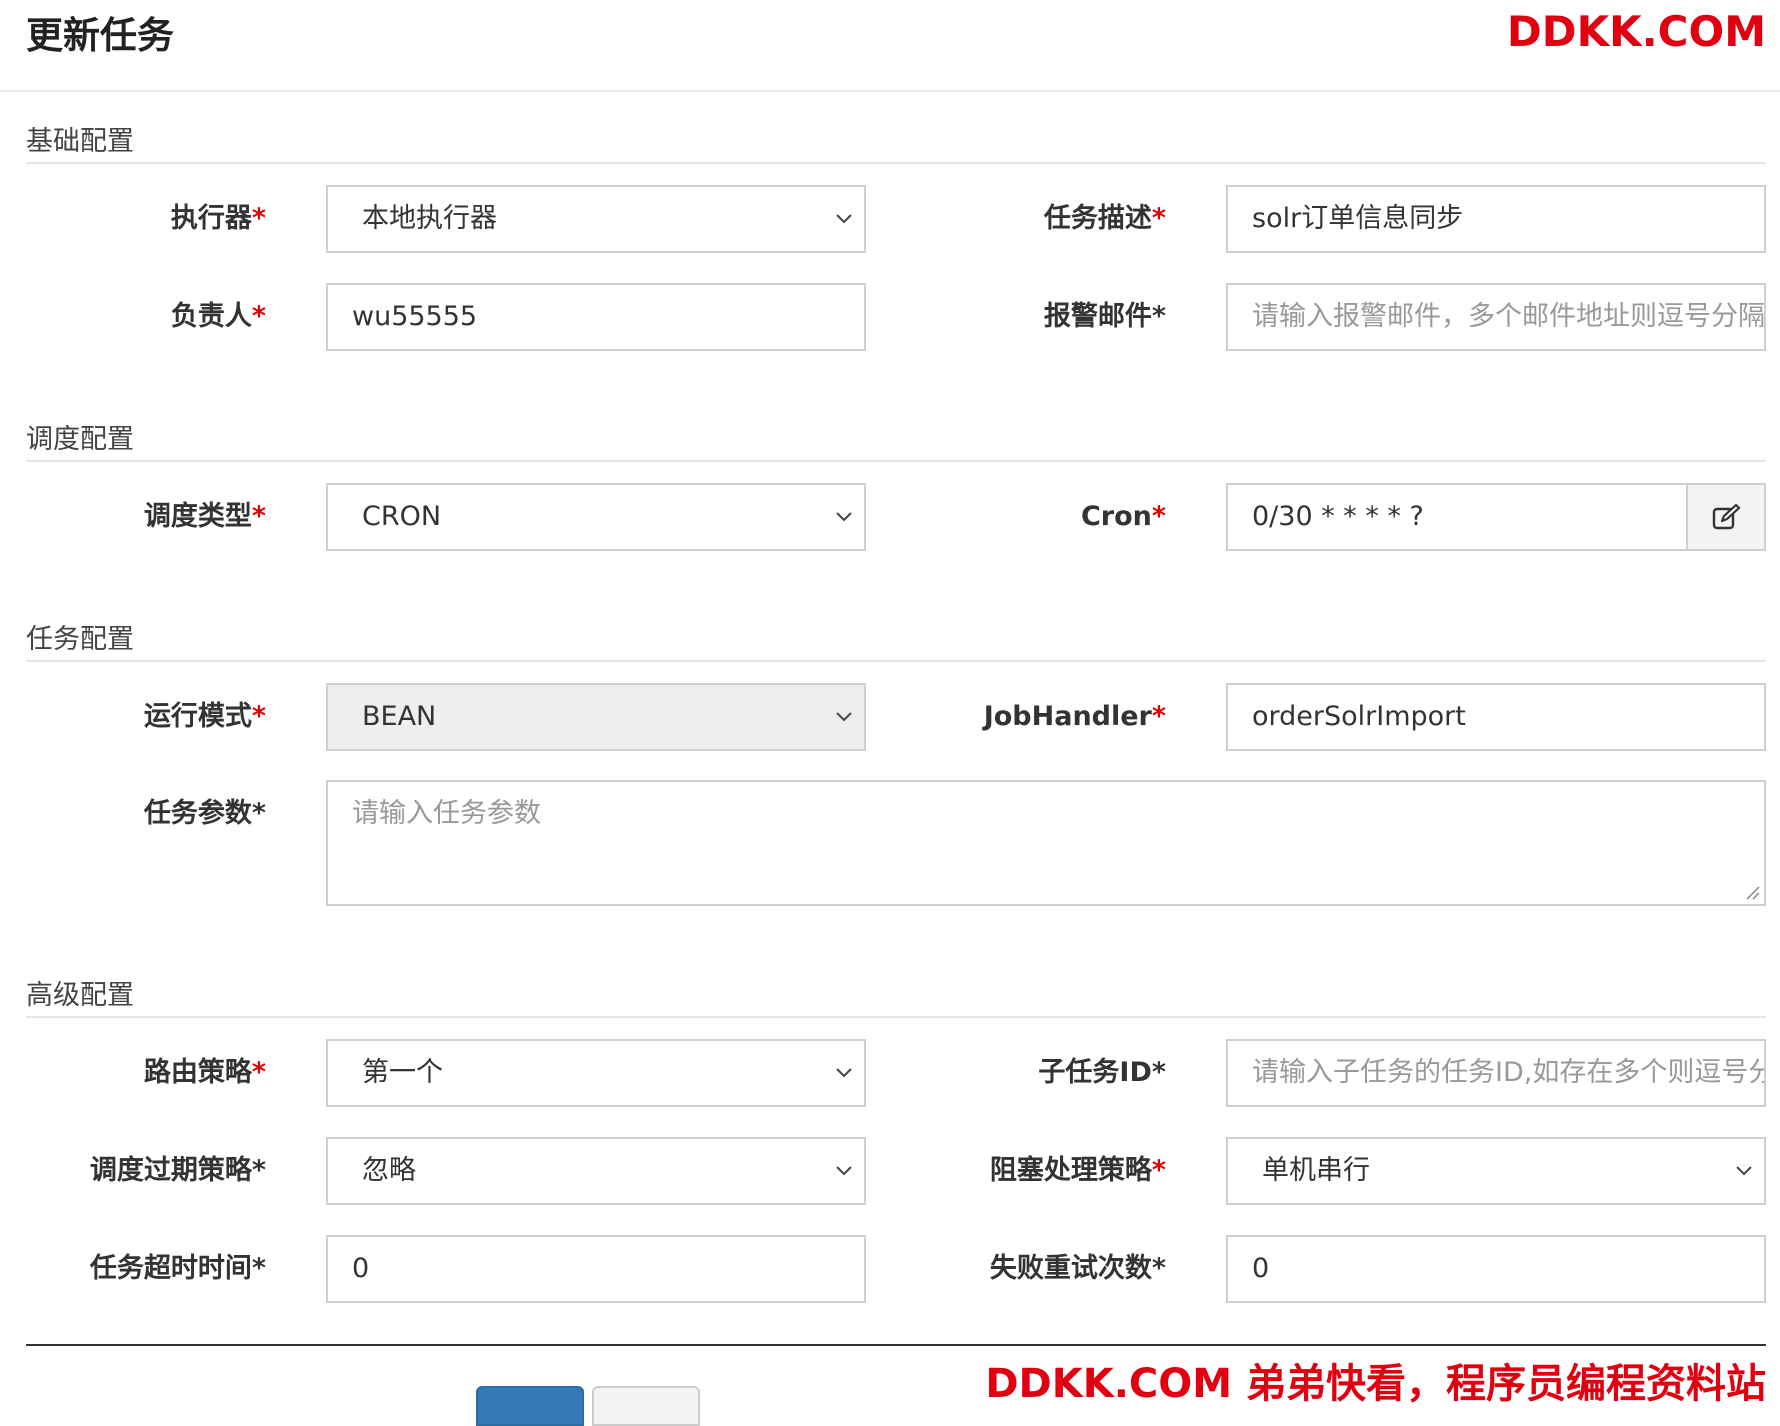 The height and width of the screenshot is (1426, 1780). I want to click on cron-edit-button, so click(1726, 517).